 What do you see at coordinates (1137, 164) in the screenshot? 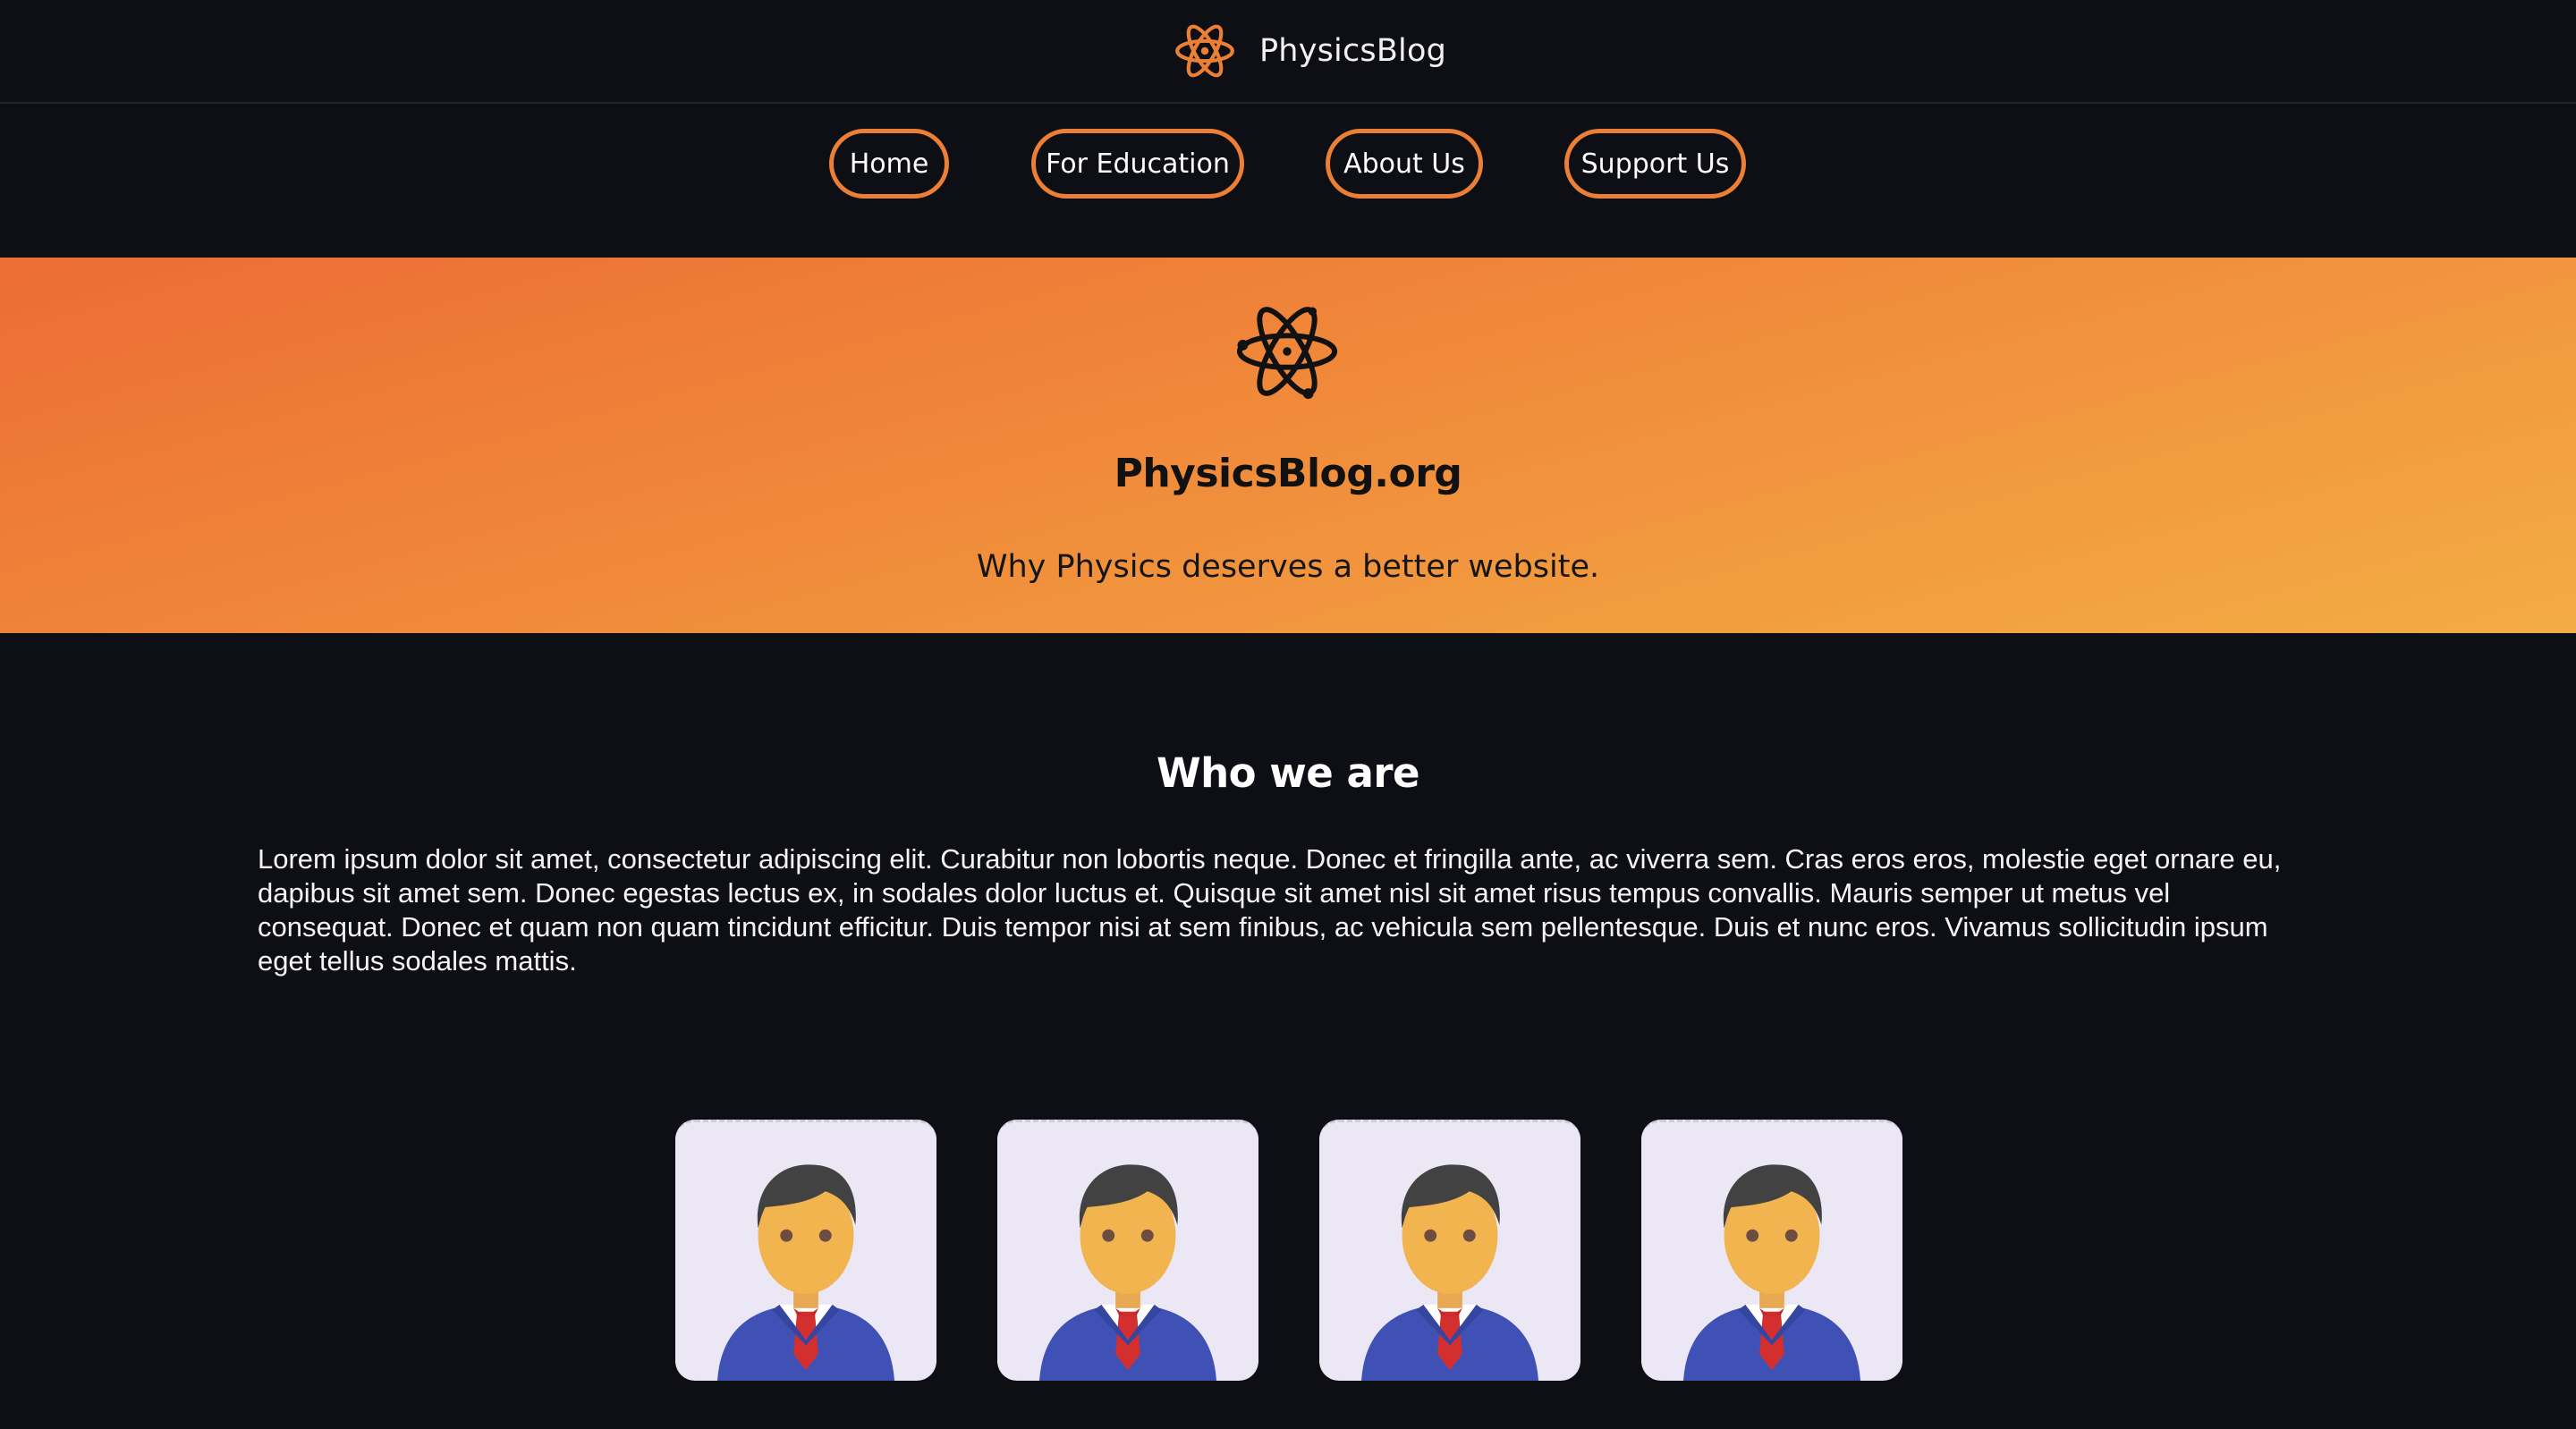
I see `nav-for-education-button: For Education` at bounding box center [1137, 164].